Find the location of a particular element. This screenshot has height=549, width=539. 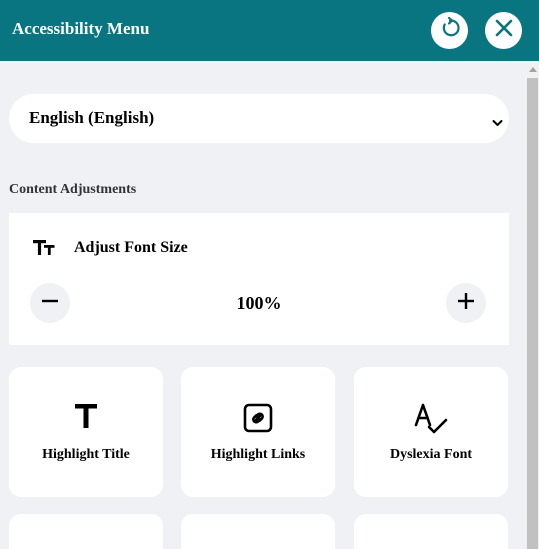

dyslexia-font-label: Dyslexia Font is located at coordinates (431, 454).